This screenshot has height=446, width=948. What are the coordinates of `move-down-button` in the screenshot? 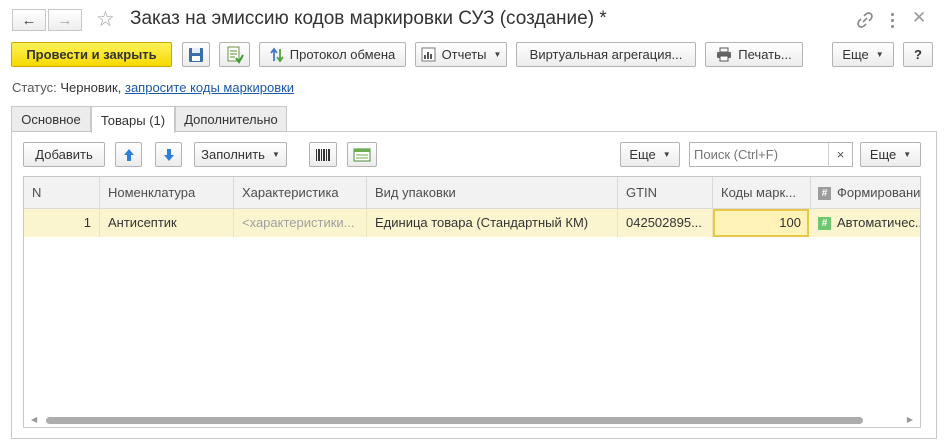 It's located at (168, 154).